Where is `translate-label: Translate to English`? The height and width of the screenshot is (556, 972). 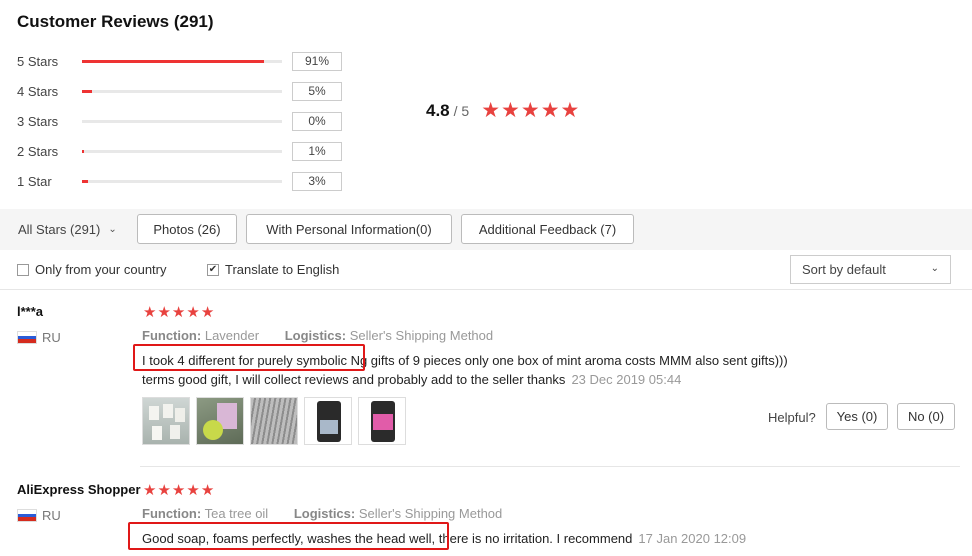 translate-label: Translate to English is located at coordinates (282, 269).